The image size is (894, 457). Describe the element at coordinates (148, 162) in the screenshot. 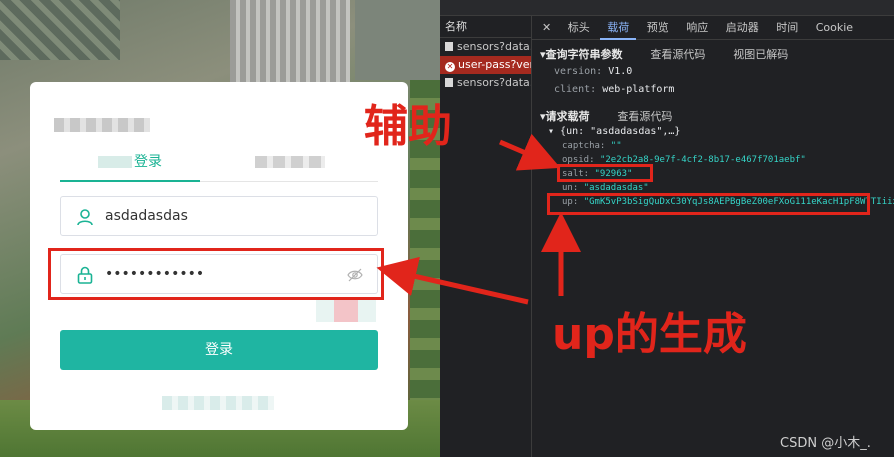

I see `tab-login-label: 登录` at that location.